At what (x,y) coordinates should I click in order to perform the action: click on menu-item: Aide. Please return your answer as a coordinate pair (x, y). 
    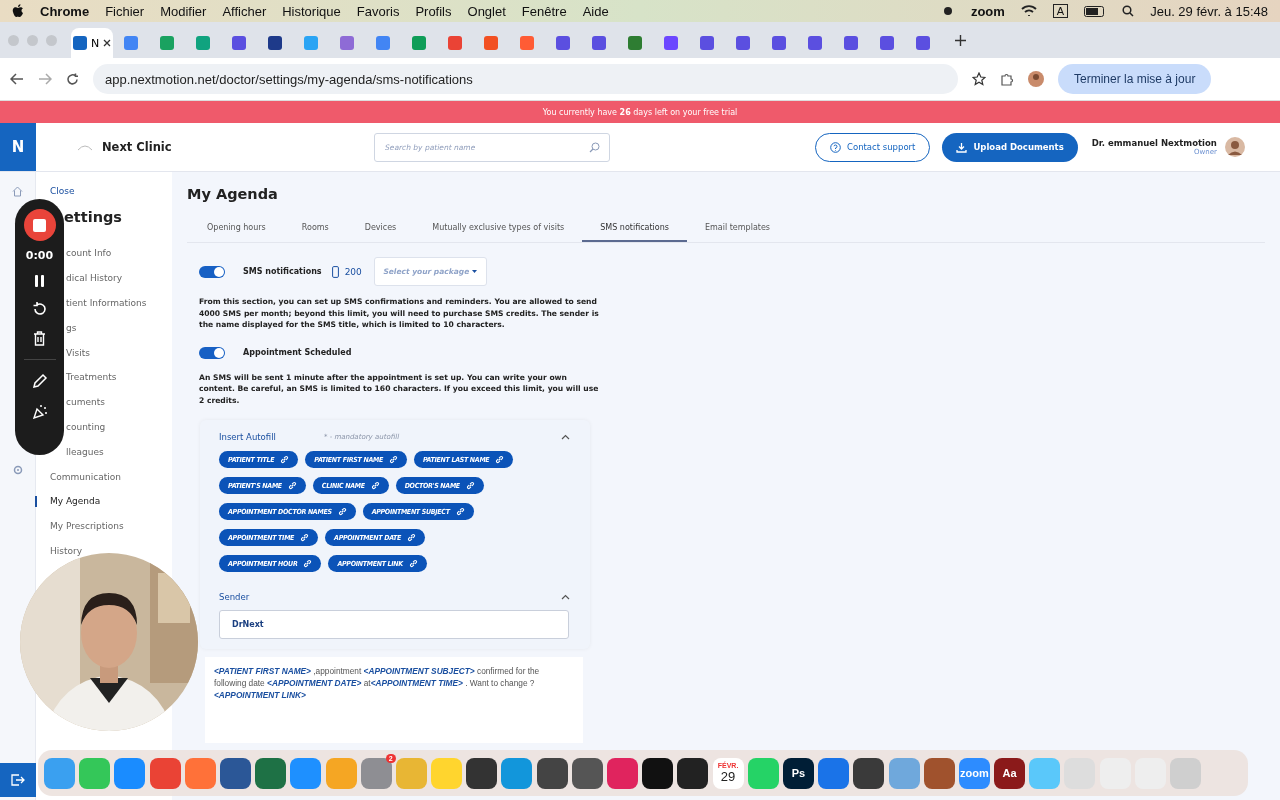
    Looking at the image, I should click on (595, 11).